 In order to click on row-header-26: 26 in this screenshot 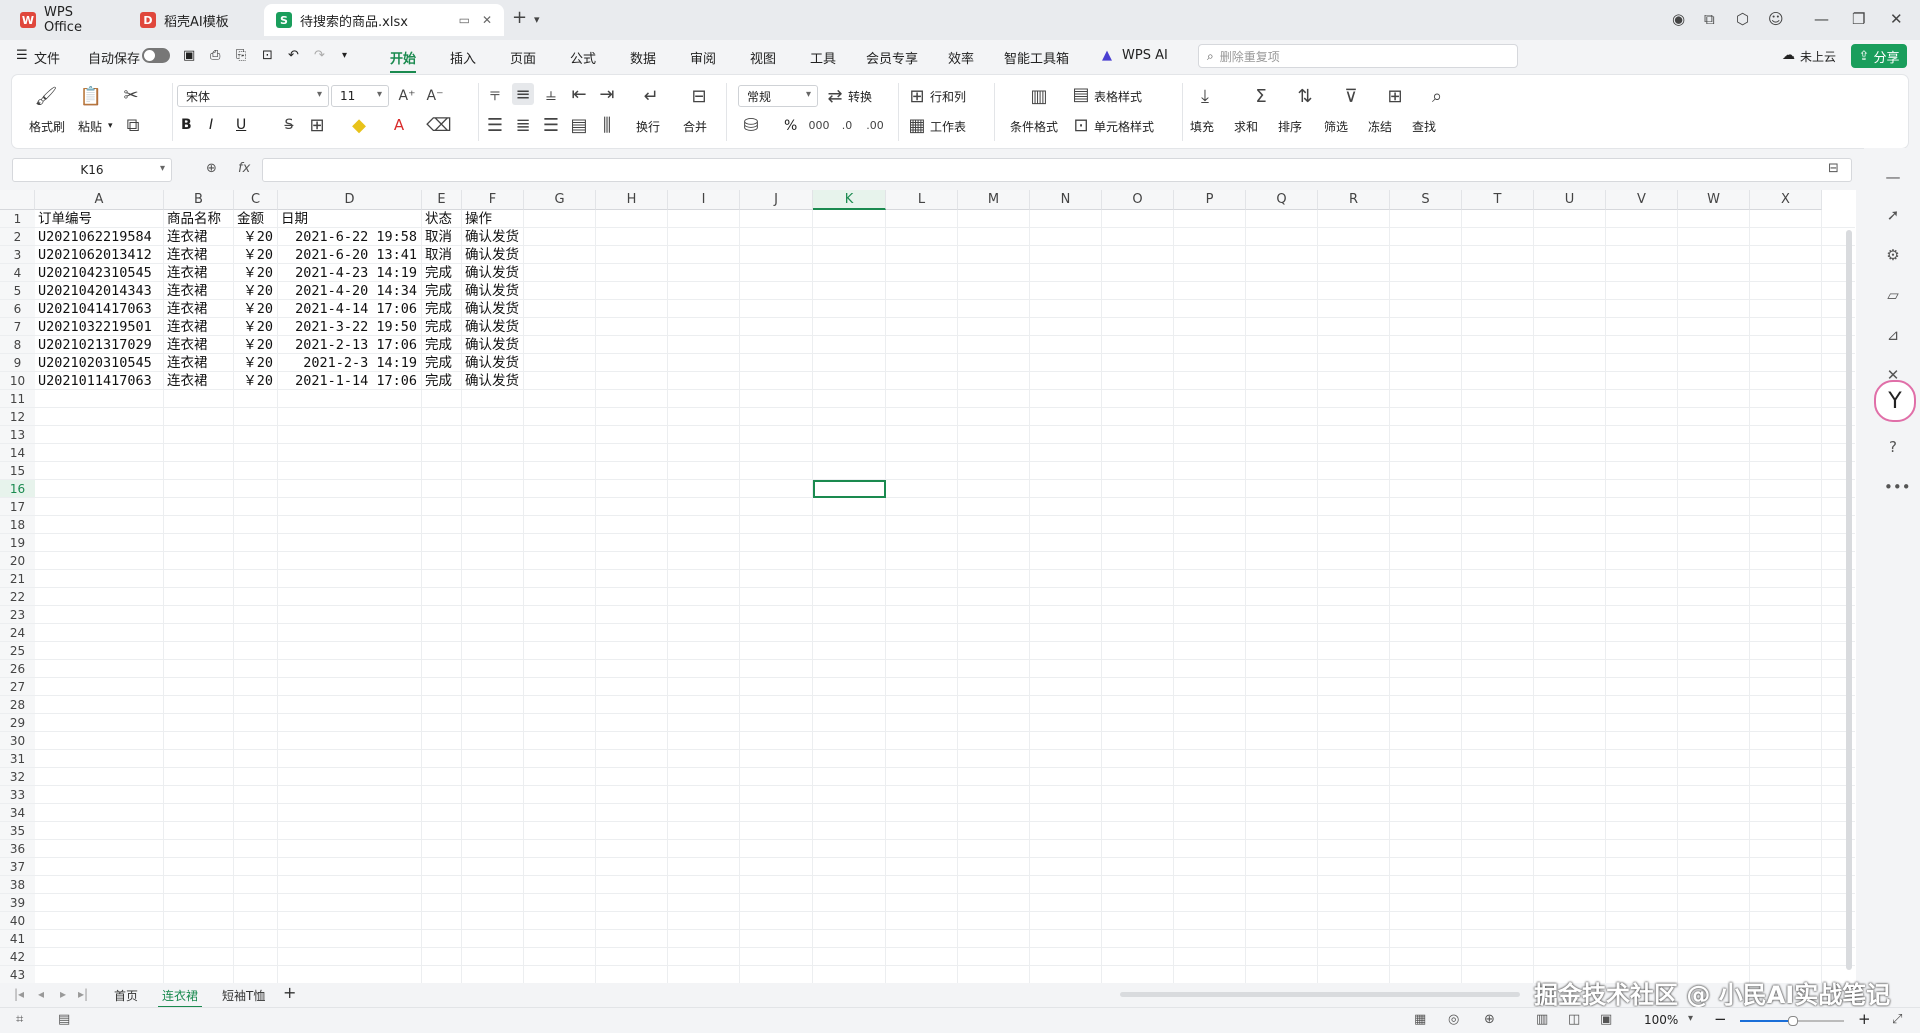, I will do `click(17, 669)`.